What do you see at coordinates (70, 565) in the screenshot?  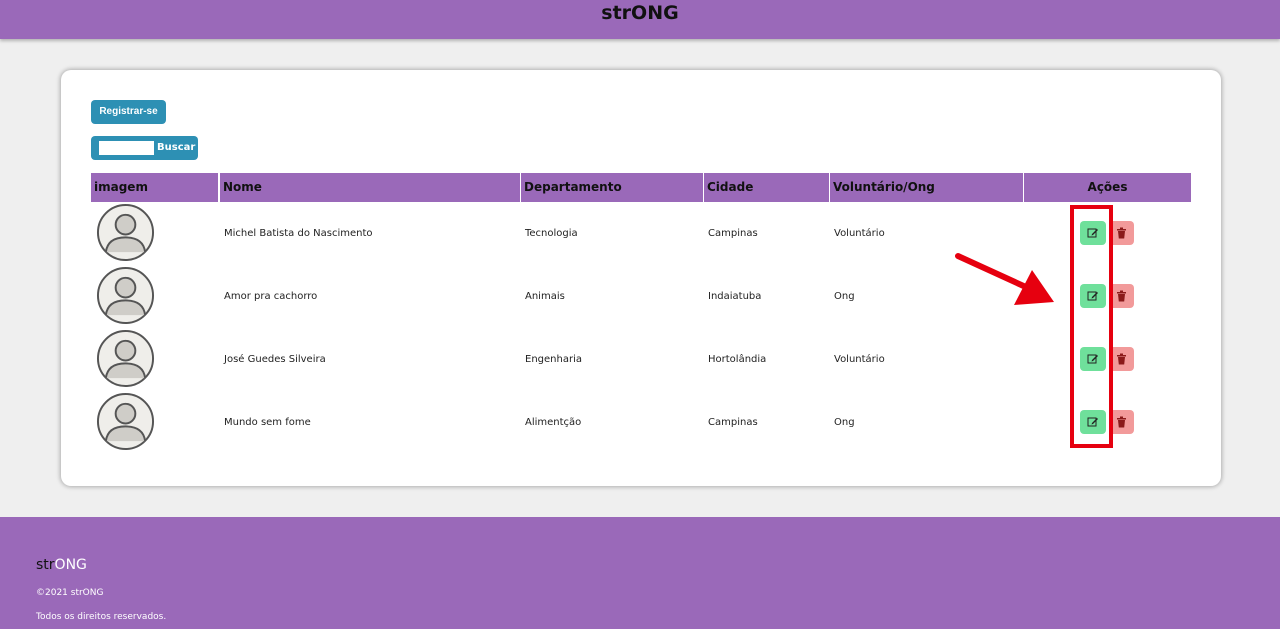 I see `footer-brand-suffix: ONG` at bounding box center [70, 565].